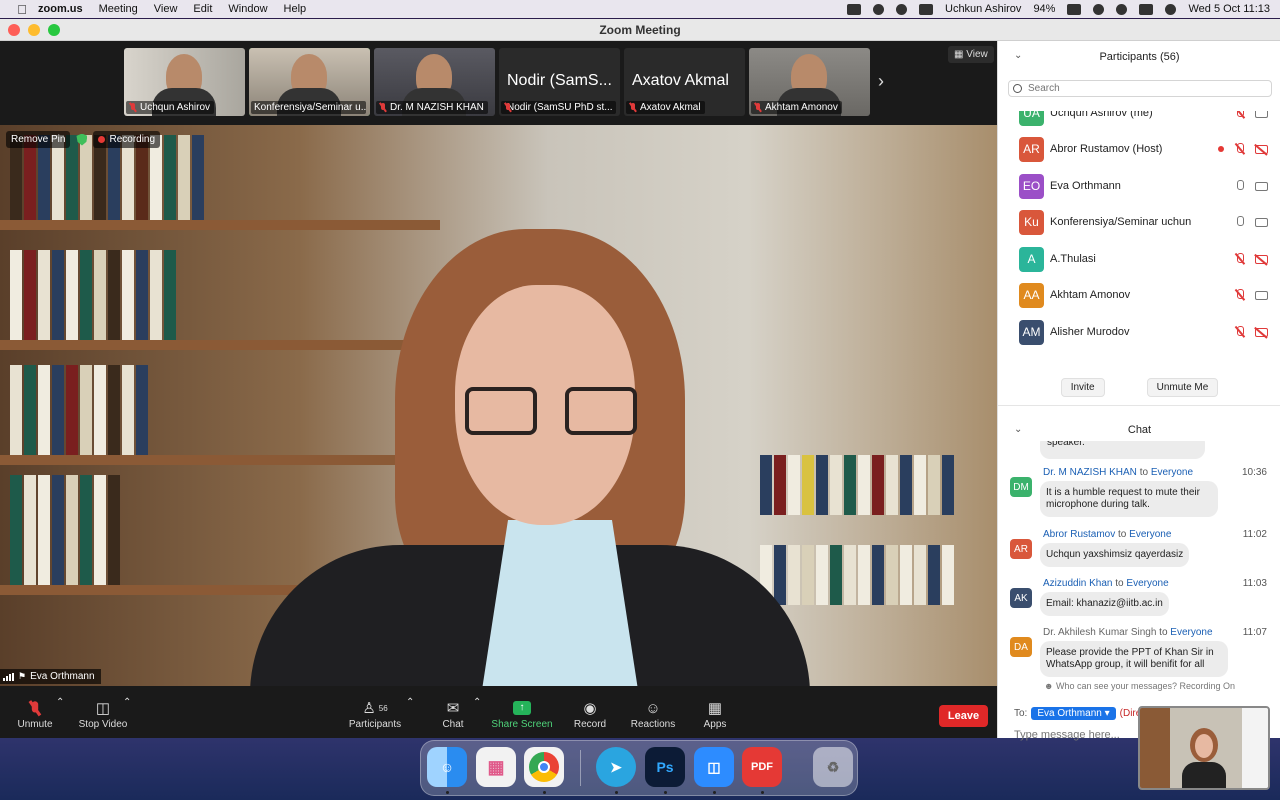 This screenshot has height=800, width=1280. I want to click on audio-options-chevron-icon: ⌃, so click(60, 702).